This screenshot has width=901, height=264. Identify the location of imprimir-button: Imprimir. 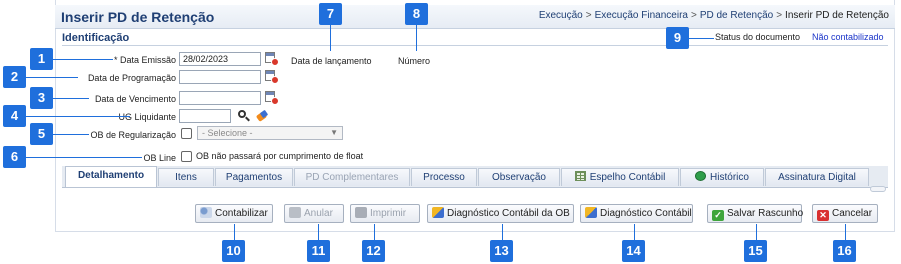
(385, 213).